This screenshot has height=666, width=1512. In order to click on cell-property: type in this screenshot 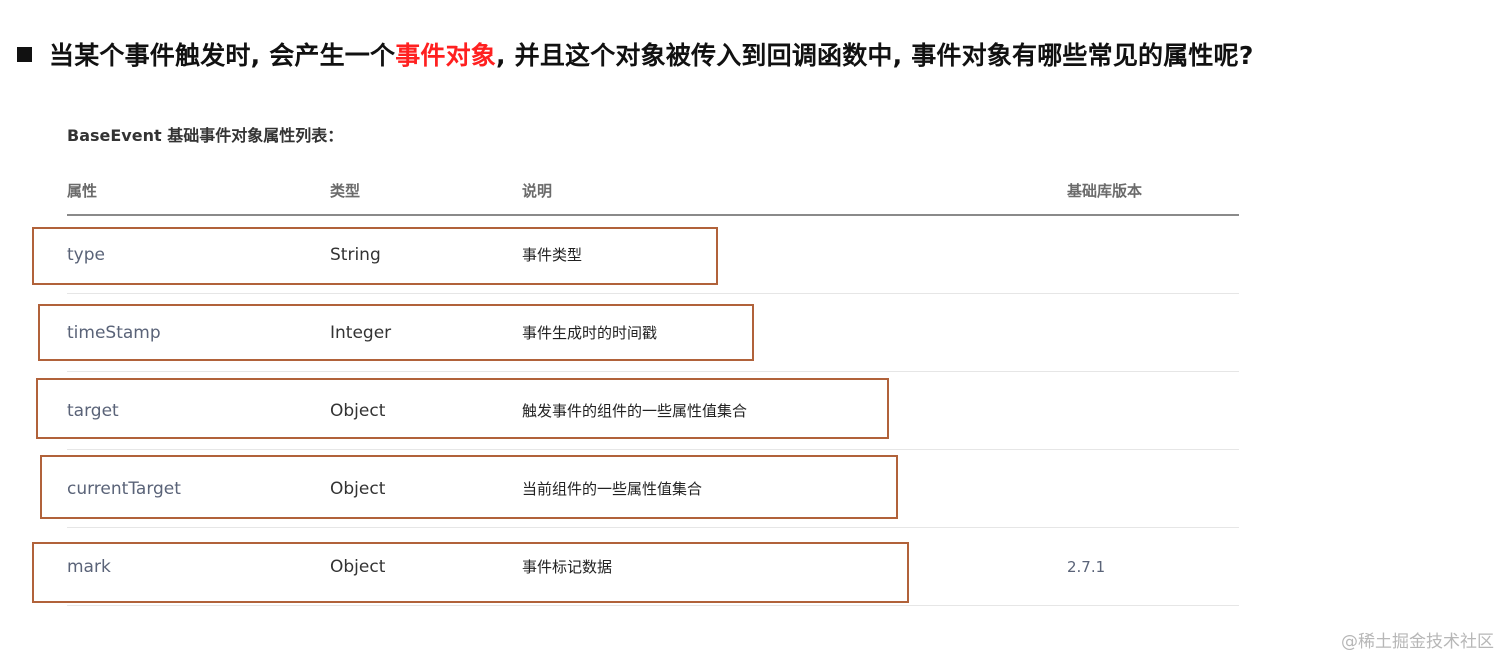, I will do `click(86, 255)`.